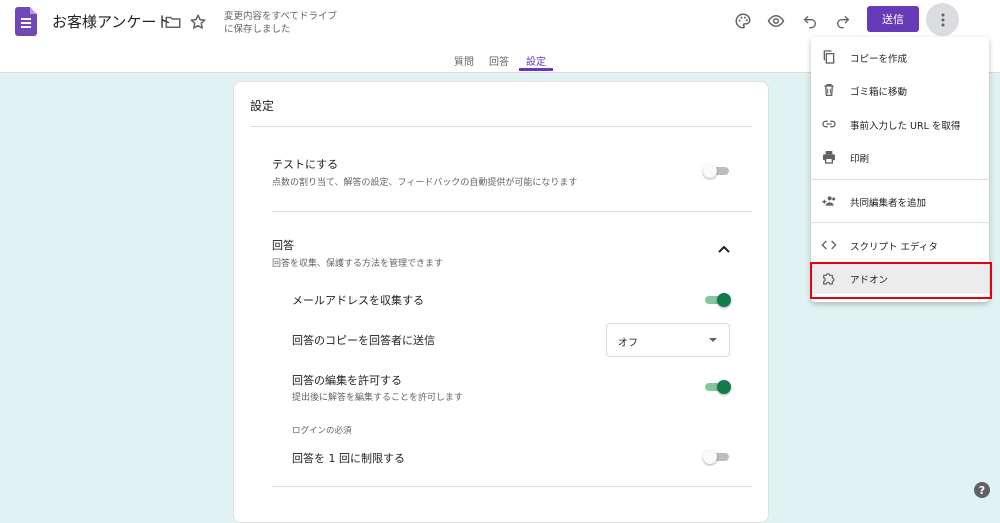 Image resolution: width=1000 pixels, height=523 pixels. What do you see at coordinates (829, 201) in the screenshot?
I see `add-people-icon` at bounding box center [829, 201].